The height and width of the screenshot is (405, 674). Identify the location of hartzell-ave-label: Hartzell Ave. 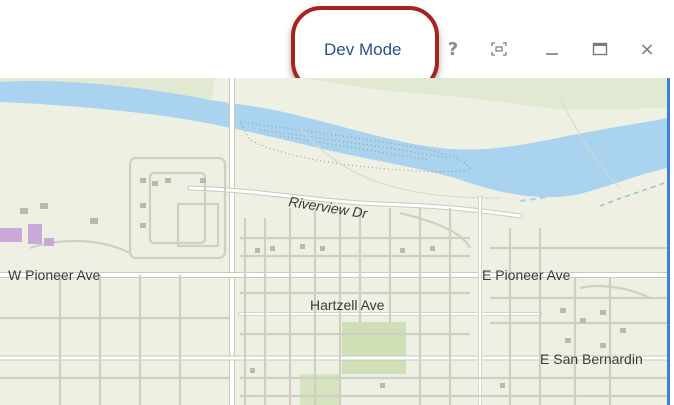
(347, 305).